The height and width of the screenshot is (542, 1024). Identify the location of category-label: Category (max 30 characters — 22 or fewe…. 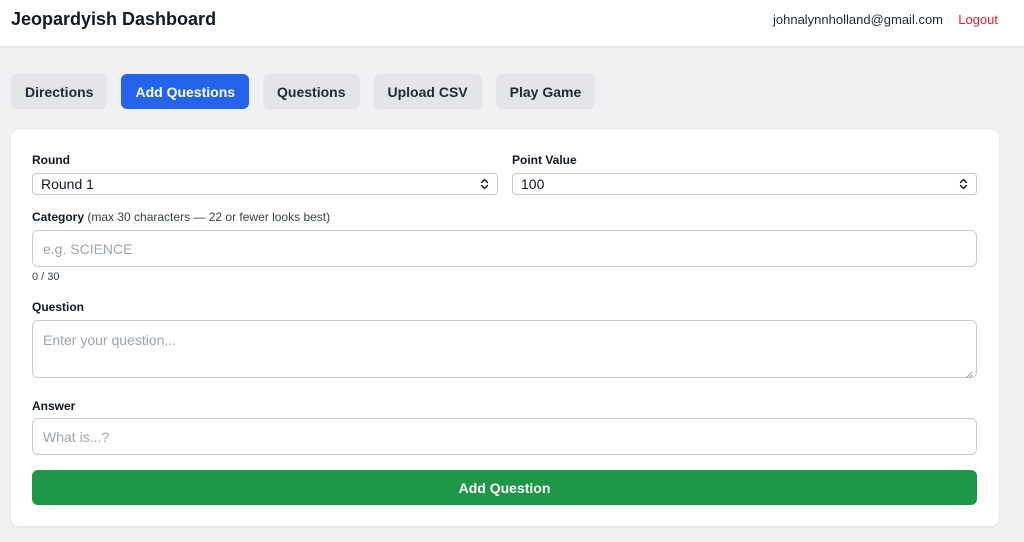
(181, 217).